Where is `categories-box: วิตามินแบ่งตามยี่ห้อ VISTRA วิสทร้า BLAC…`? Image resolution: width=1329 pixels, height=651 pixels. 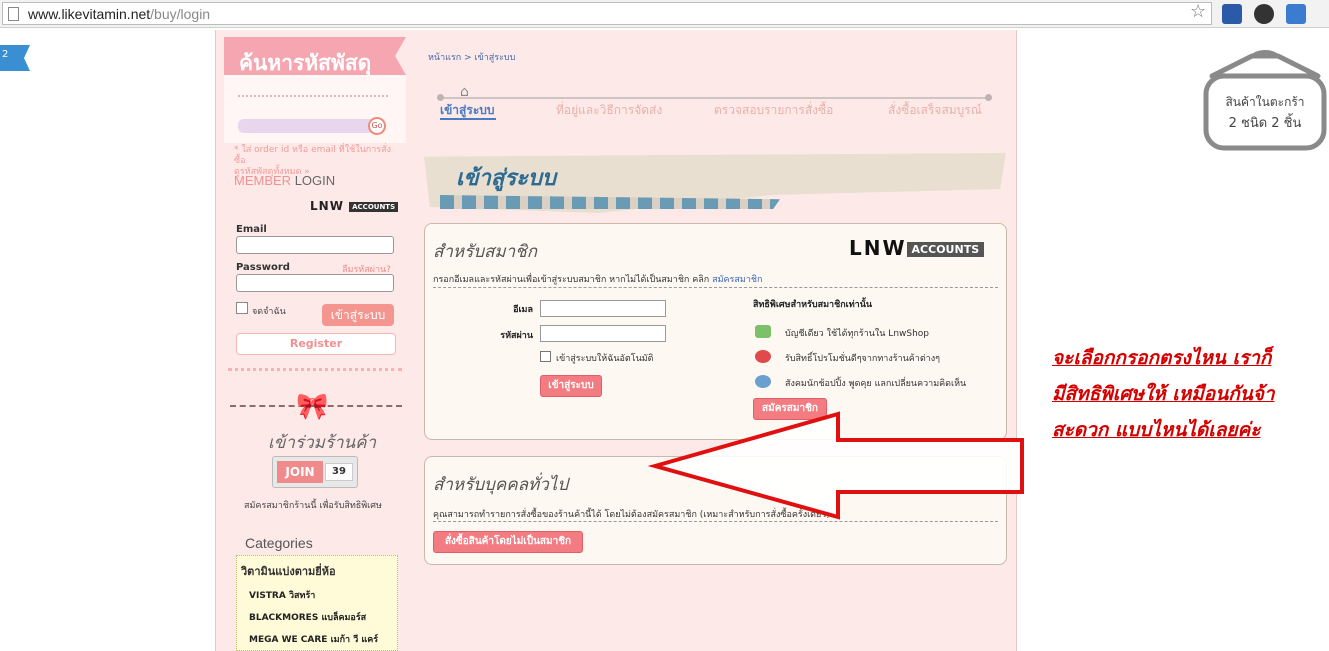 categories-box: วิตามินแบ่งตามยี่ห้อ VISTRA วิสทร้า BLAC… is located at coordinates (317, 603).